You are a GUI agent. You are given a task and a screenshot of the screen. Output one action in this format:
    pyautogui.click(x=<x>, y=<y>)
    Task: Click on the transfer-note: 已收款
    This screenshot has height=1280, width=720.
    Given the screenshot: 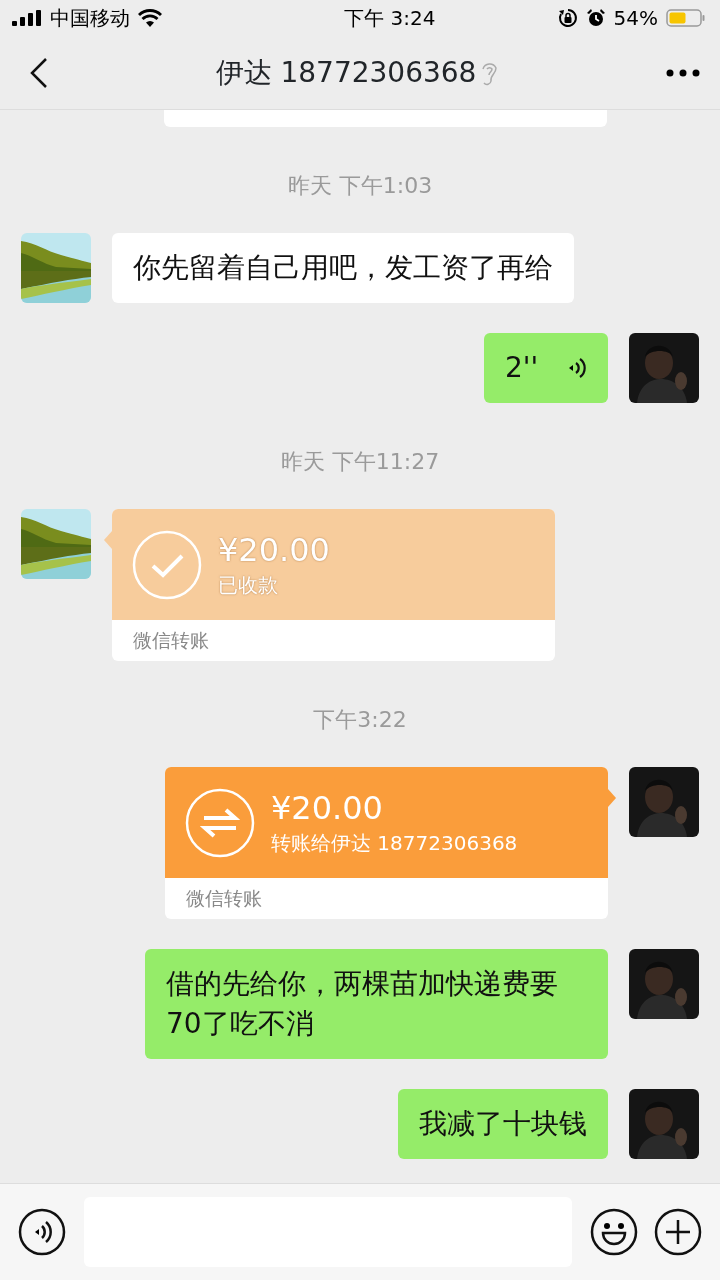 What is the action you would take?
    pyautogui.click(x=248, y=585)
    